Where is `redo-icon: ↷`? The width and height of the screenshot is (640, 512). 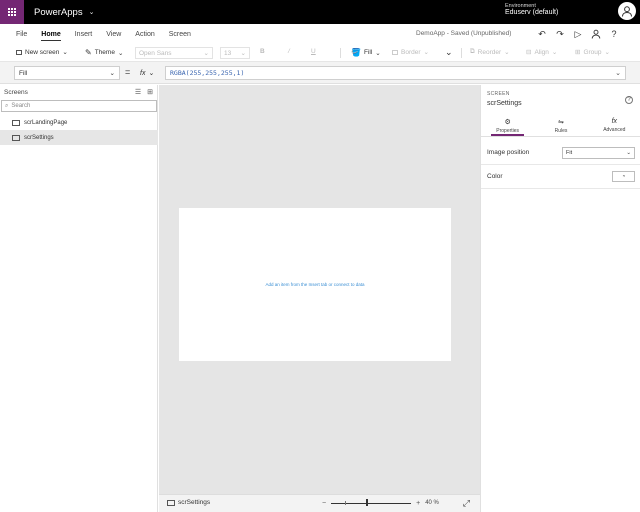
redo-icon: ↷ is located at coordinates (560, 34).